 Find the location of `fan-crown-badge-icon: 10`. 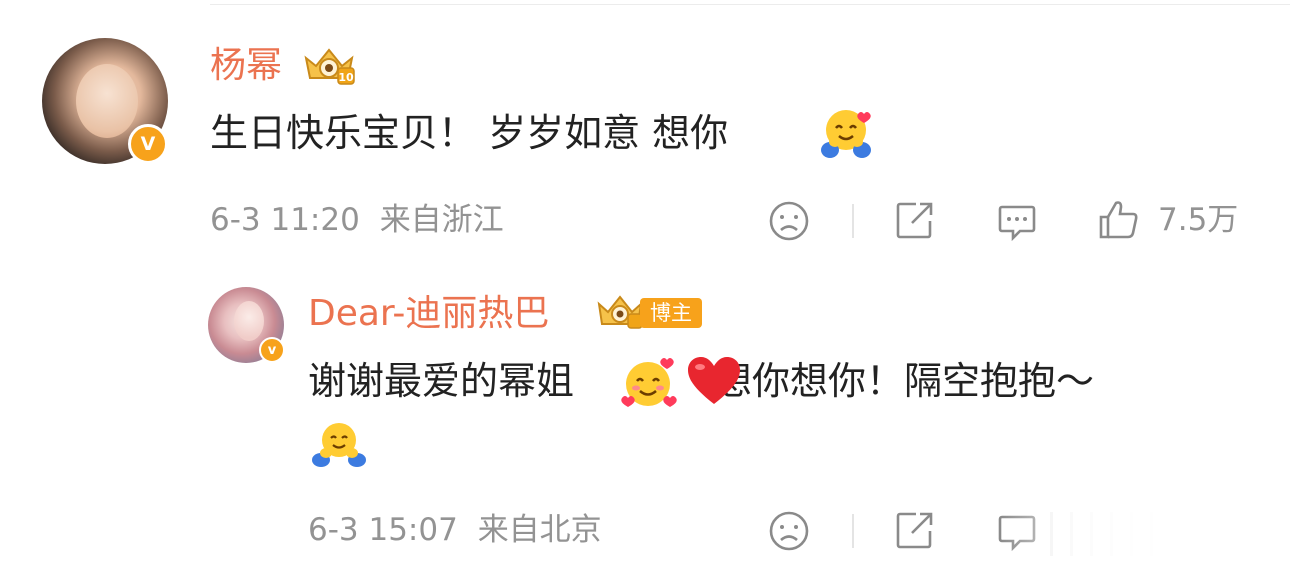

fan-crown-badge-icon: 10 is located at coordinates (329, 66).